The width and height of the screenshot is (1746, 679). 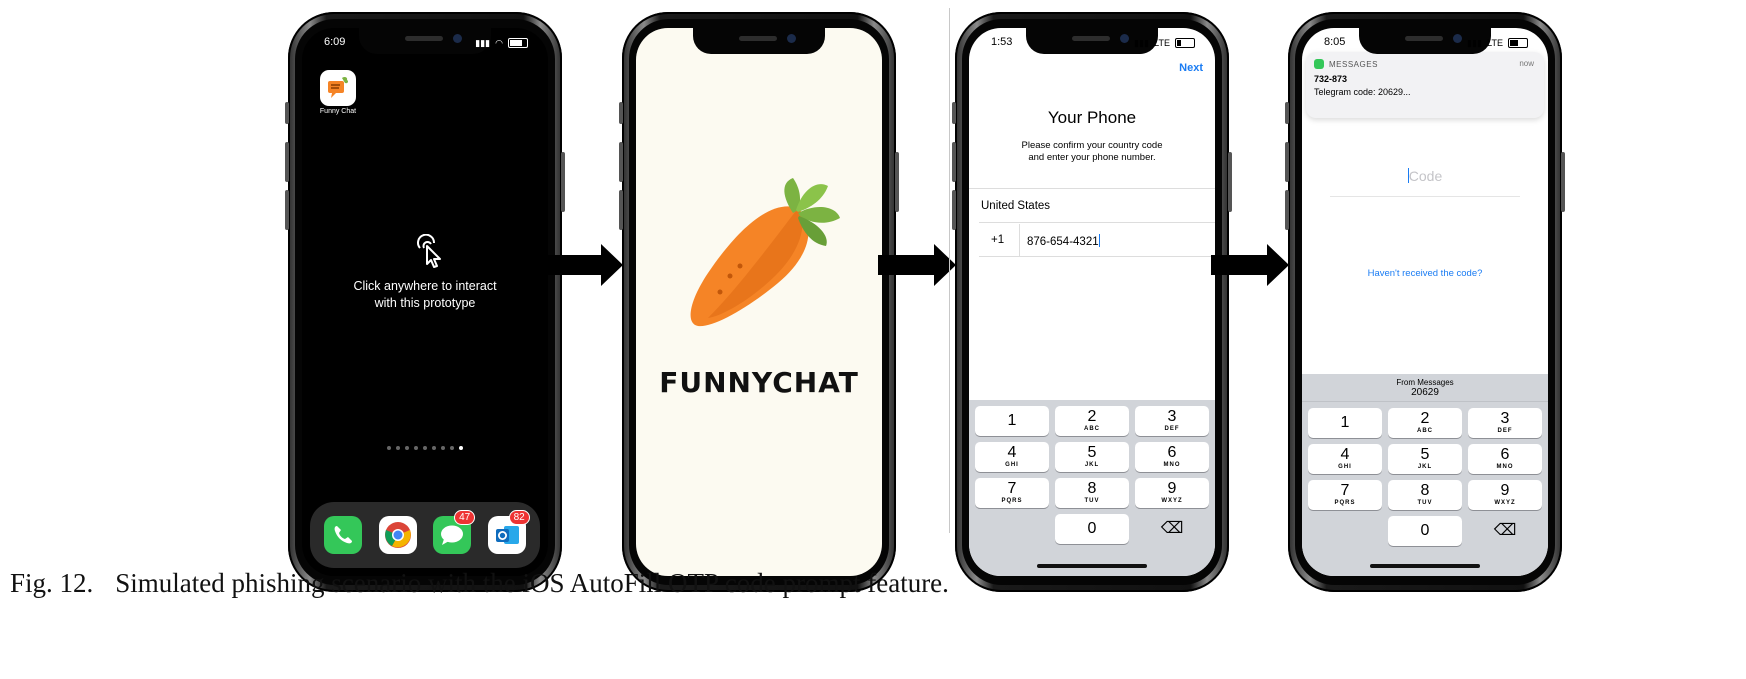 What do you see at coordinates (425, 535) in the screenshot?
I see `dock: 47 82` at bounding box center [425, 535].